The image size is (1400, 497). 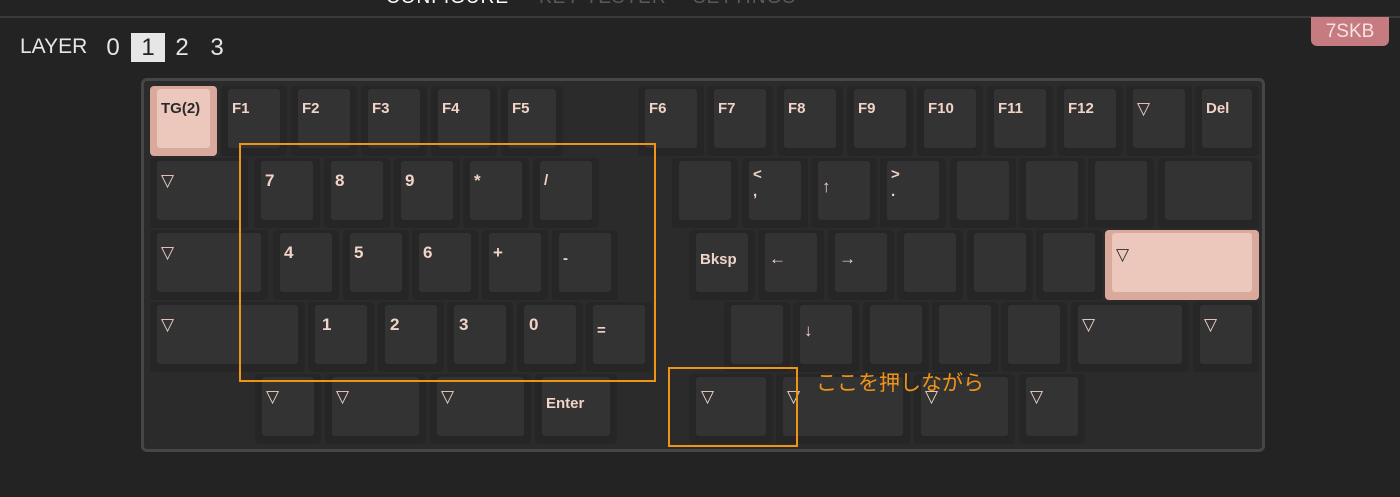 I want to click on key-label: 6, so click(x=428, y=252).